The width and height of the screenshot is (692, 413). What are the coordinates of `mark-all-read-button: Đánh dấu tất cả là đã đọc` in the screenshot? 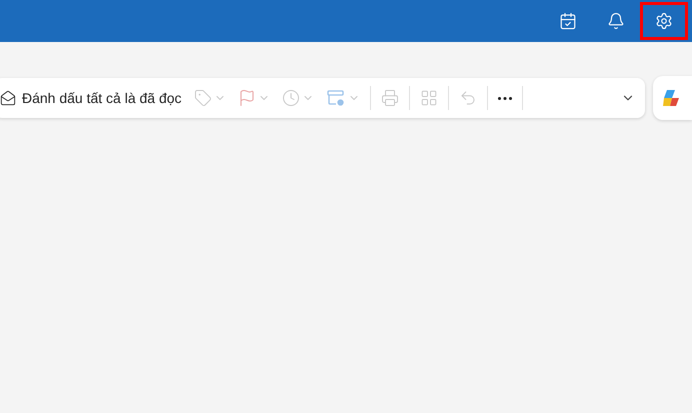 It's located at (94, 98).